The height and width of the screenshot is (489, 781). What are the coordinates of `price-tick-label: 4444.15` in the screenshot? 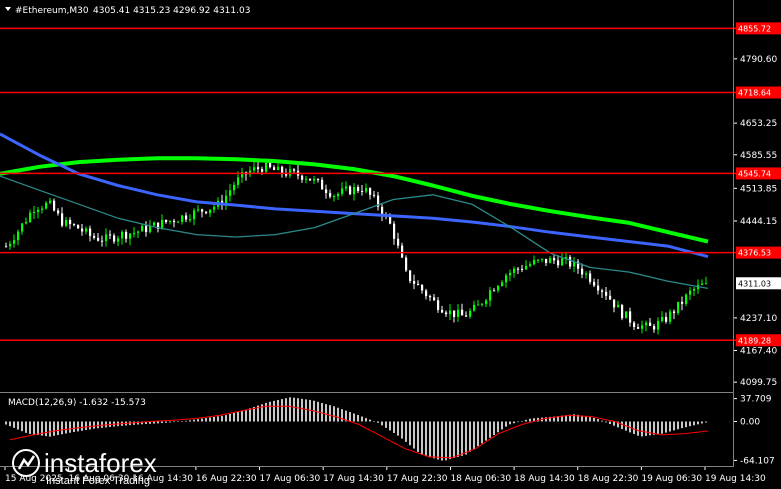 It's located at (758, 222).